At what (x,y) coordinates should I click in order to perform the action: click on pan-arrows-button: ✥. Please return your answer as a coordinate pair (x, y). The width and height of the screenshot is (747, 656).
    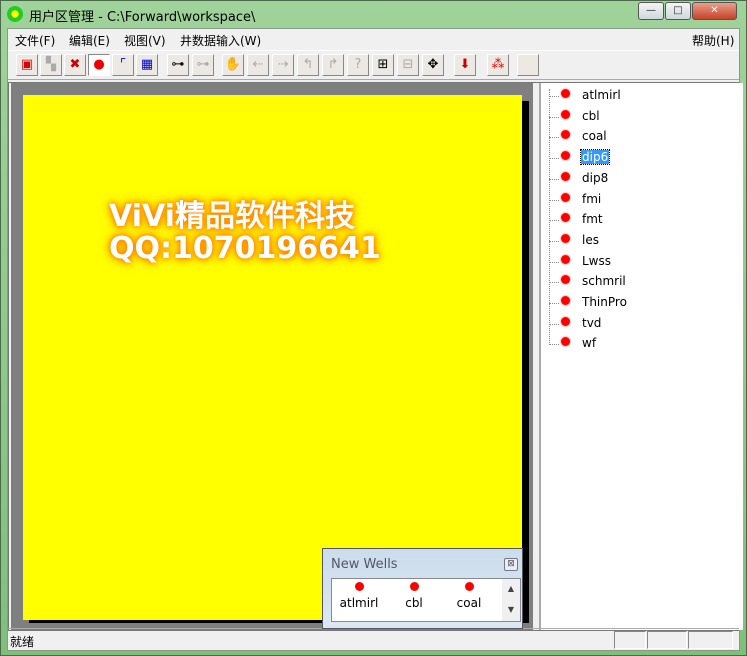
    Looking at the image, I should click on (433, 65).